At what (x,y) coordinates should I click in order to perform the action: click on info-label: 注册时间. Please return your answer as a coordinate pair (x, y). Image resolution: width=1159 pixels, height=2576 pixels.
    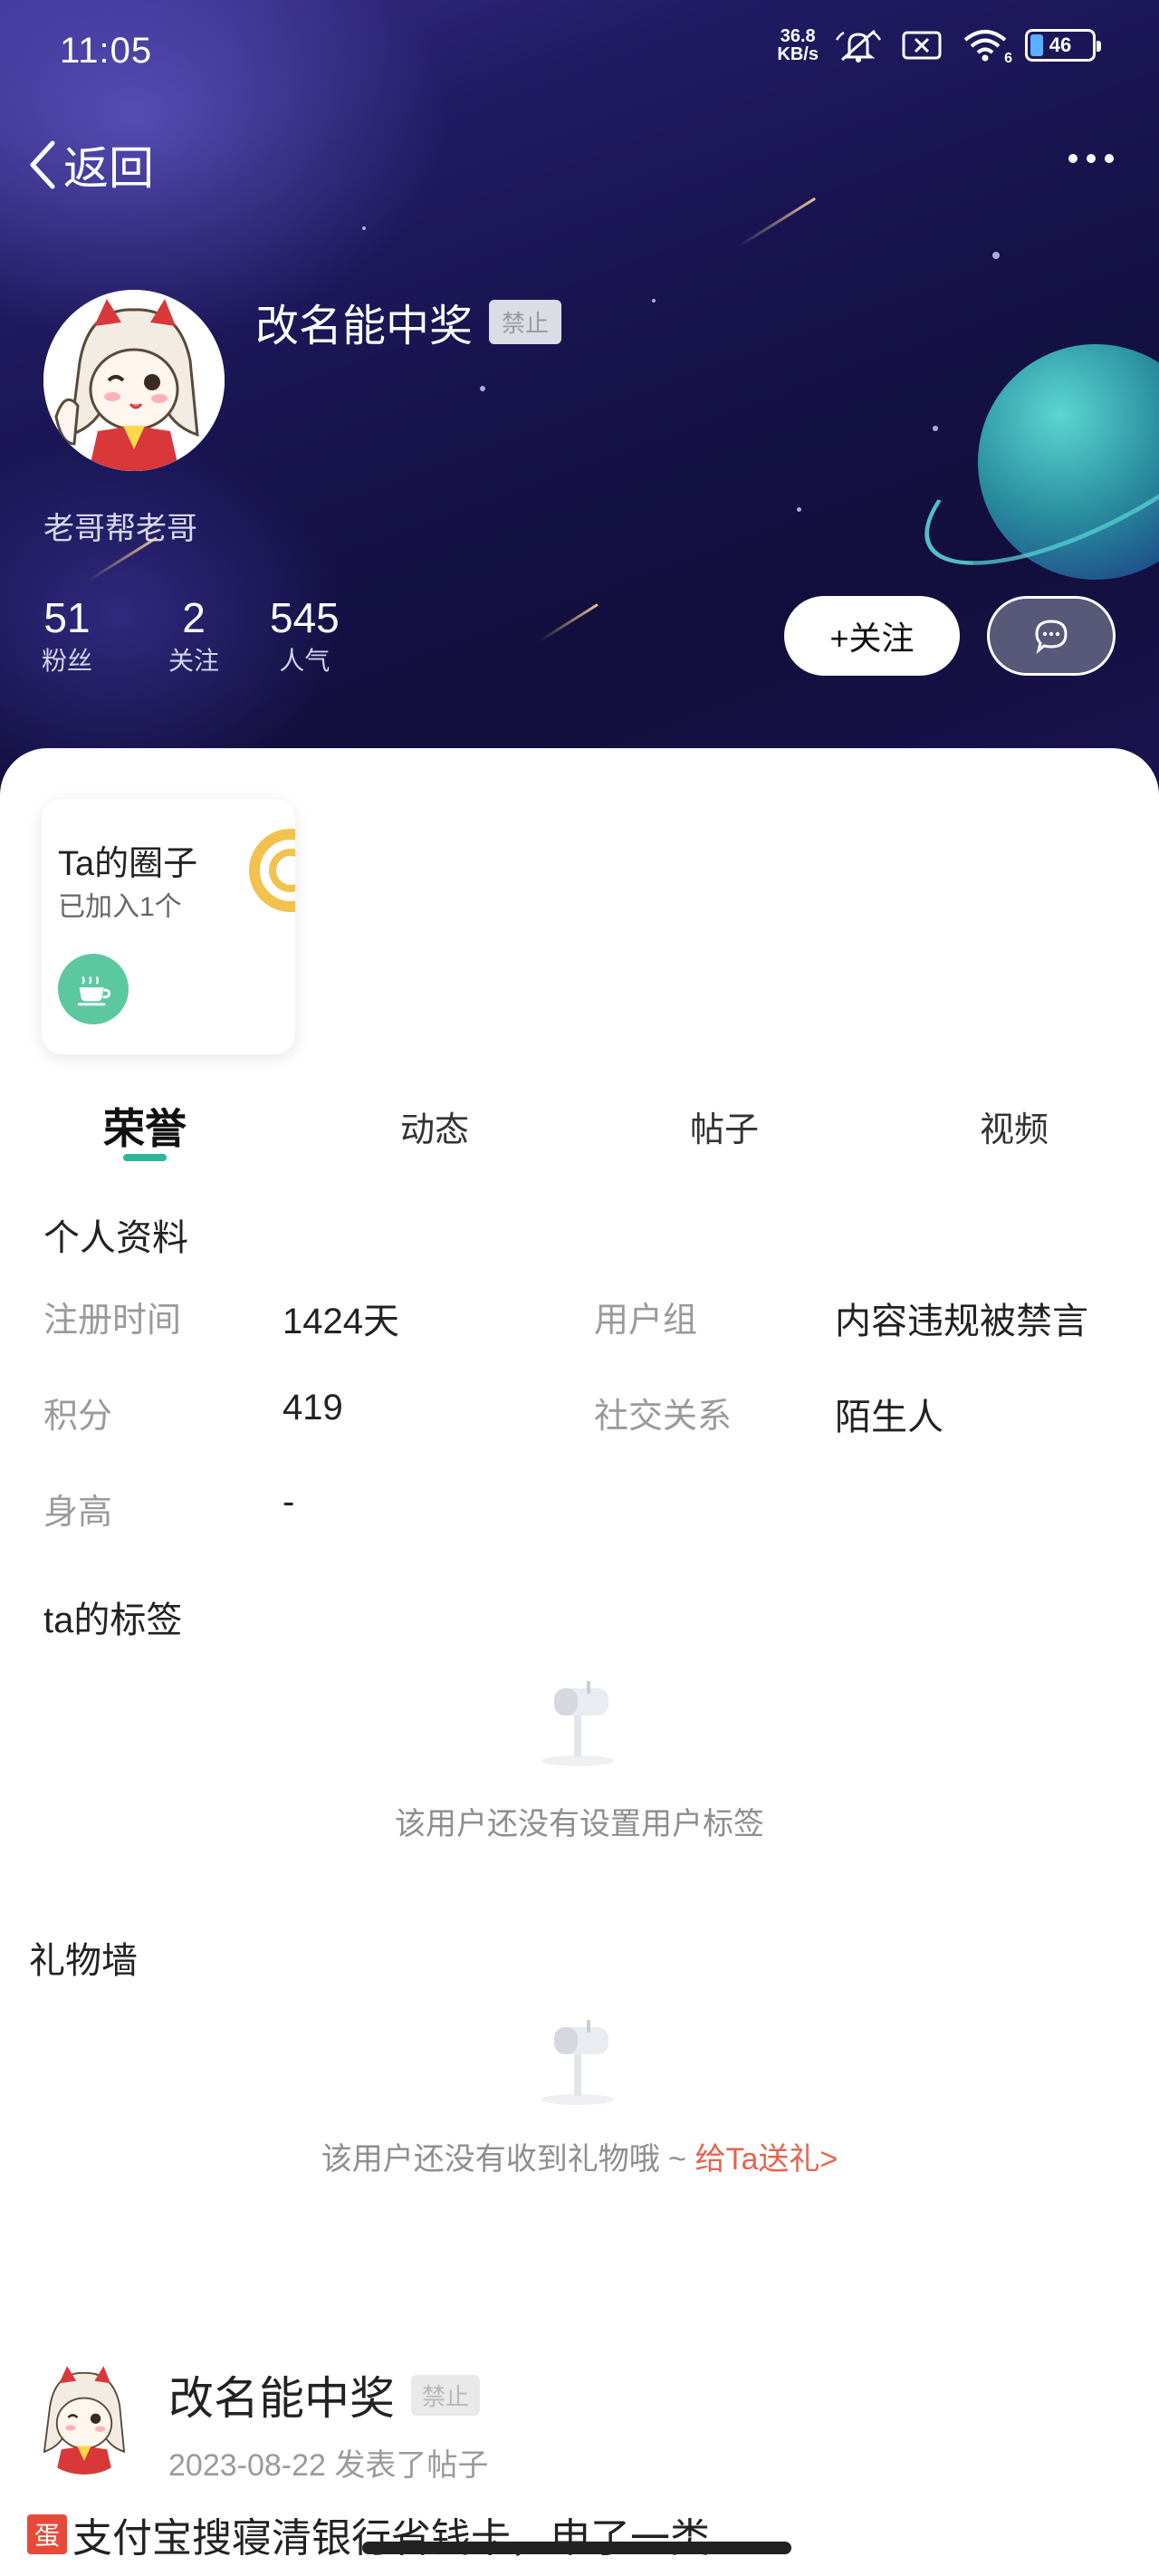
    Looking at the image, I should click on (113, 1321).